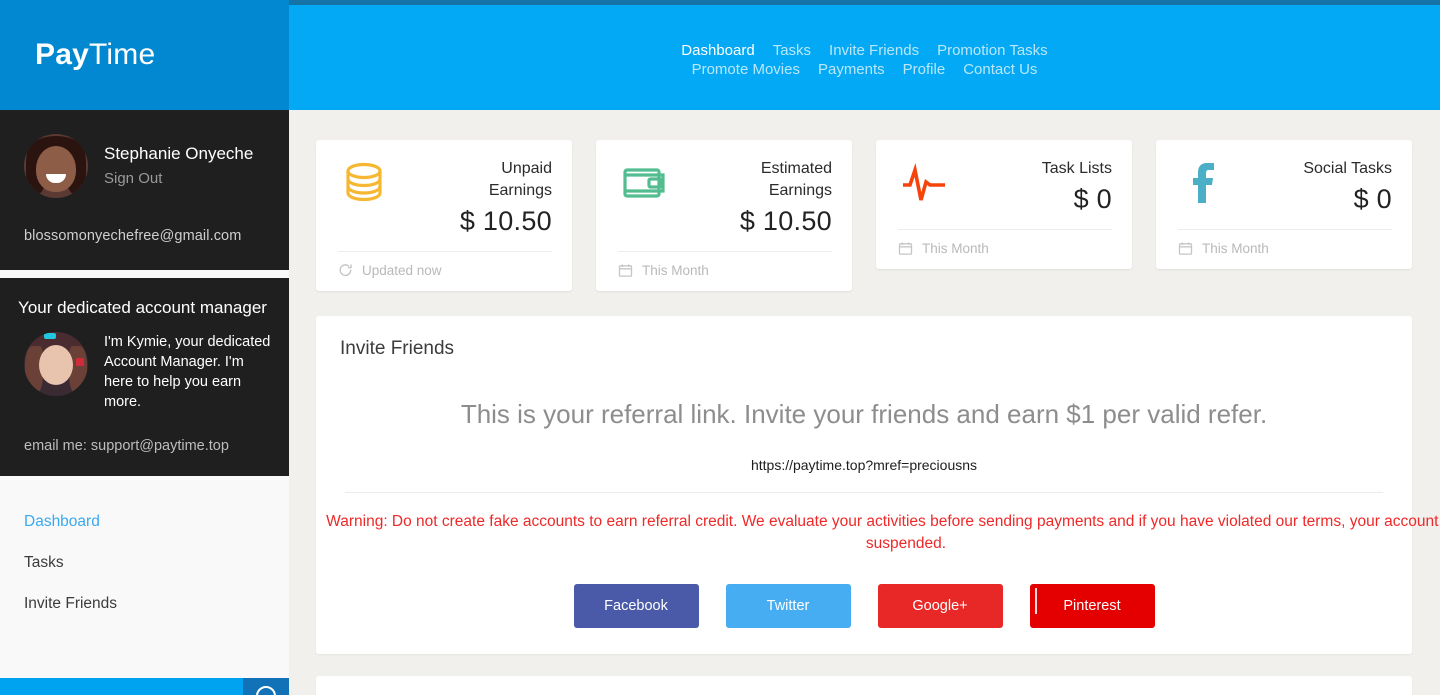 This screenshot has height=695, width=1440. I want to click on nav-payments: Payments, so click(851, 69).